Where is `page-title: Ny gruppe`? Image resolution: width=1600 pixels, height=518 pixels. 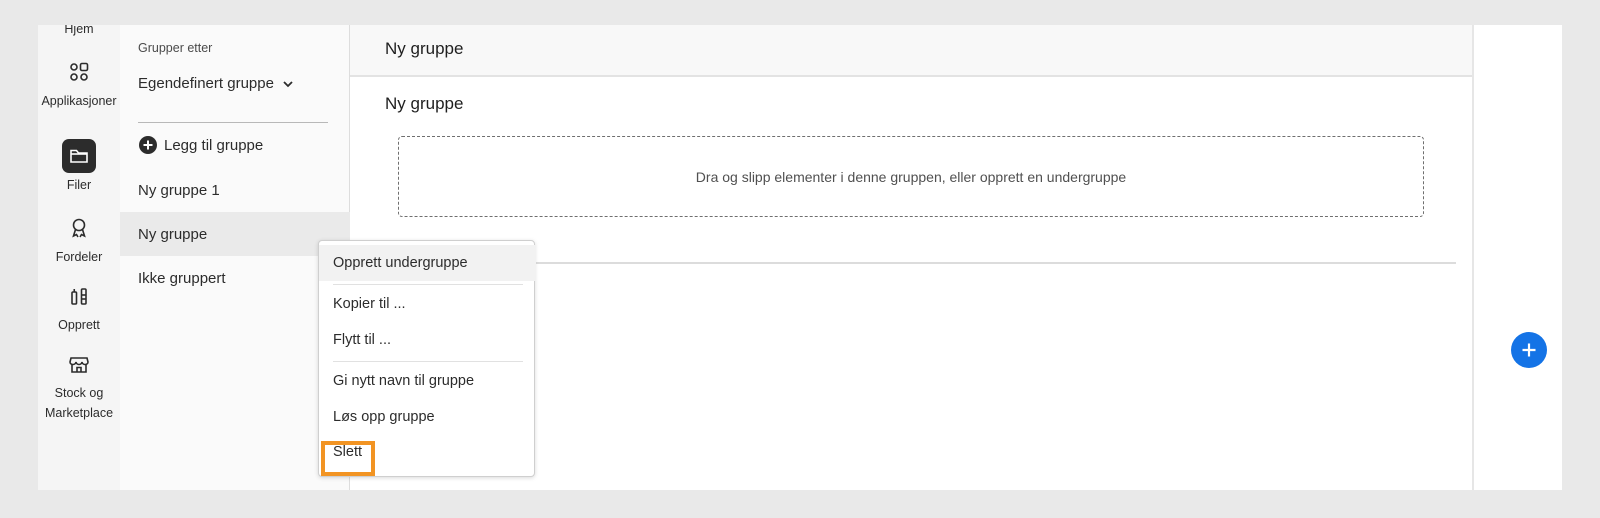
page-title: Ny gruppe is located at coordinates (424, 48).